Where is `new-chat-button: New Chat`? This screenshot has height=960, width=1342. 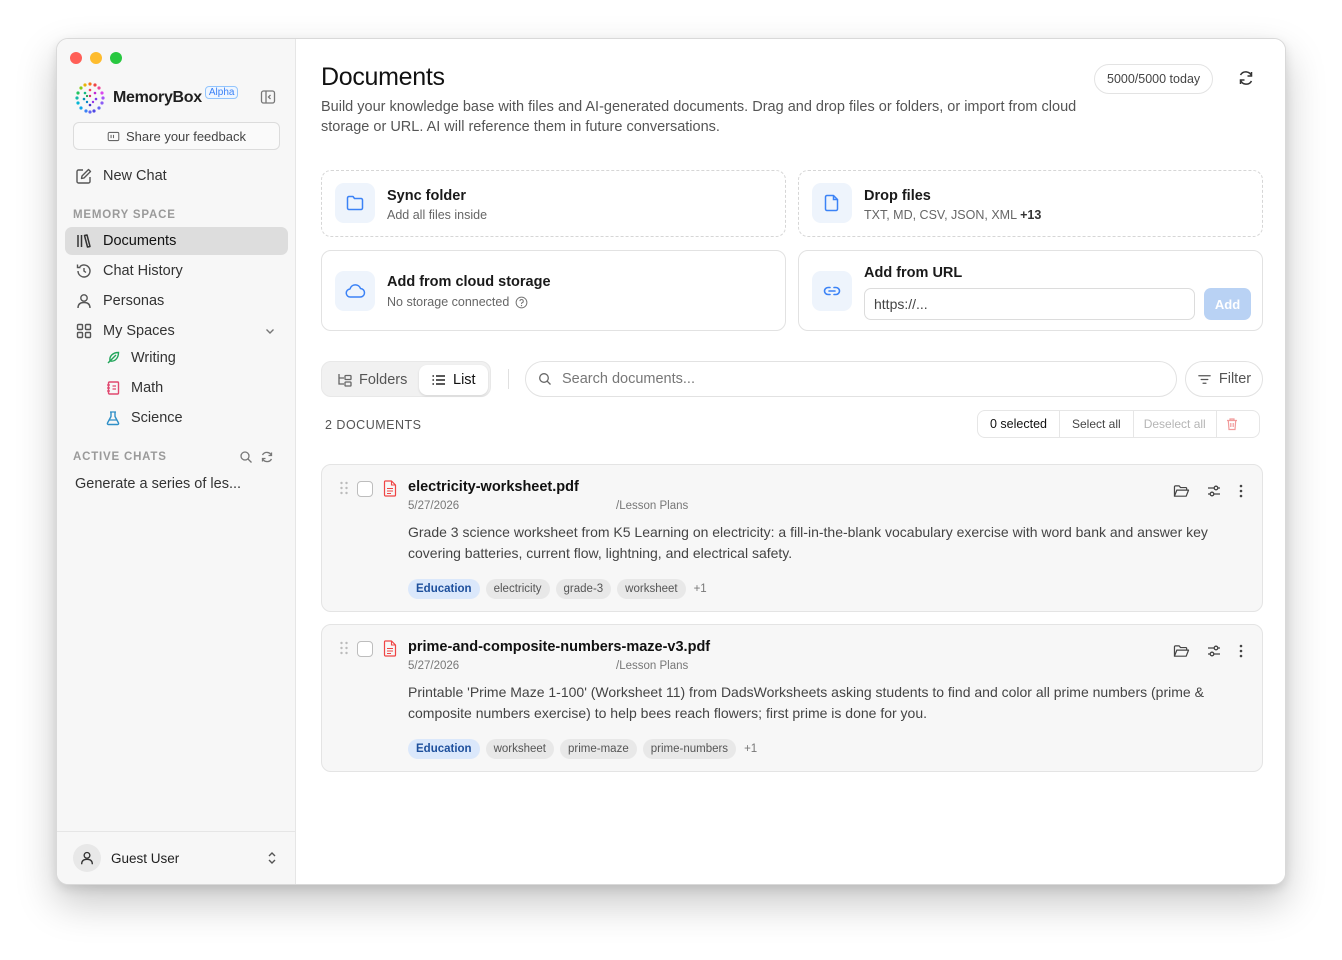 new-chat-button: New Chat is located at coordinates (176, 176).